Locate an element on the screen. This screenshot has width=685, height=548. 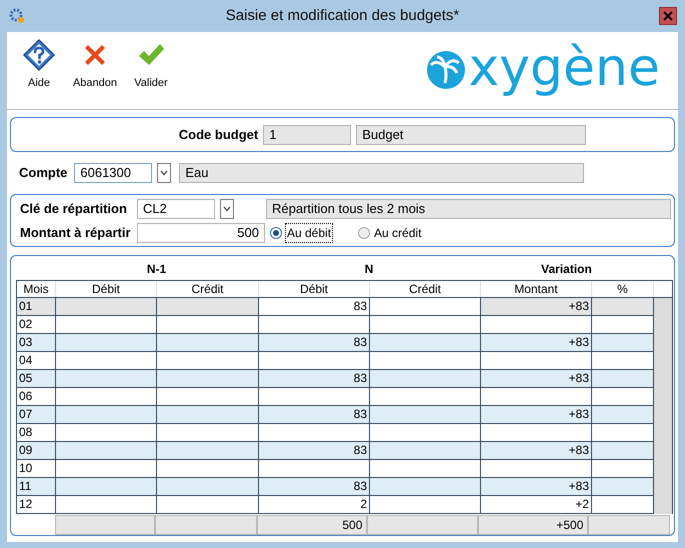
scrollbar-track is located at coordinates (663, 406).